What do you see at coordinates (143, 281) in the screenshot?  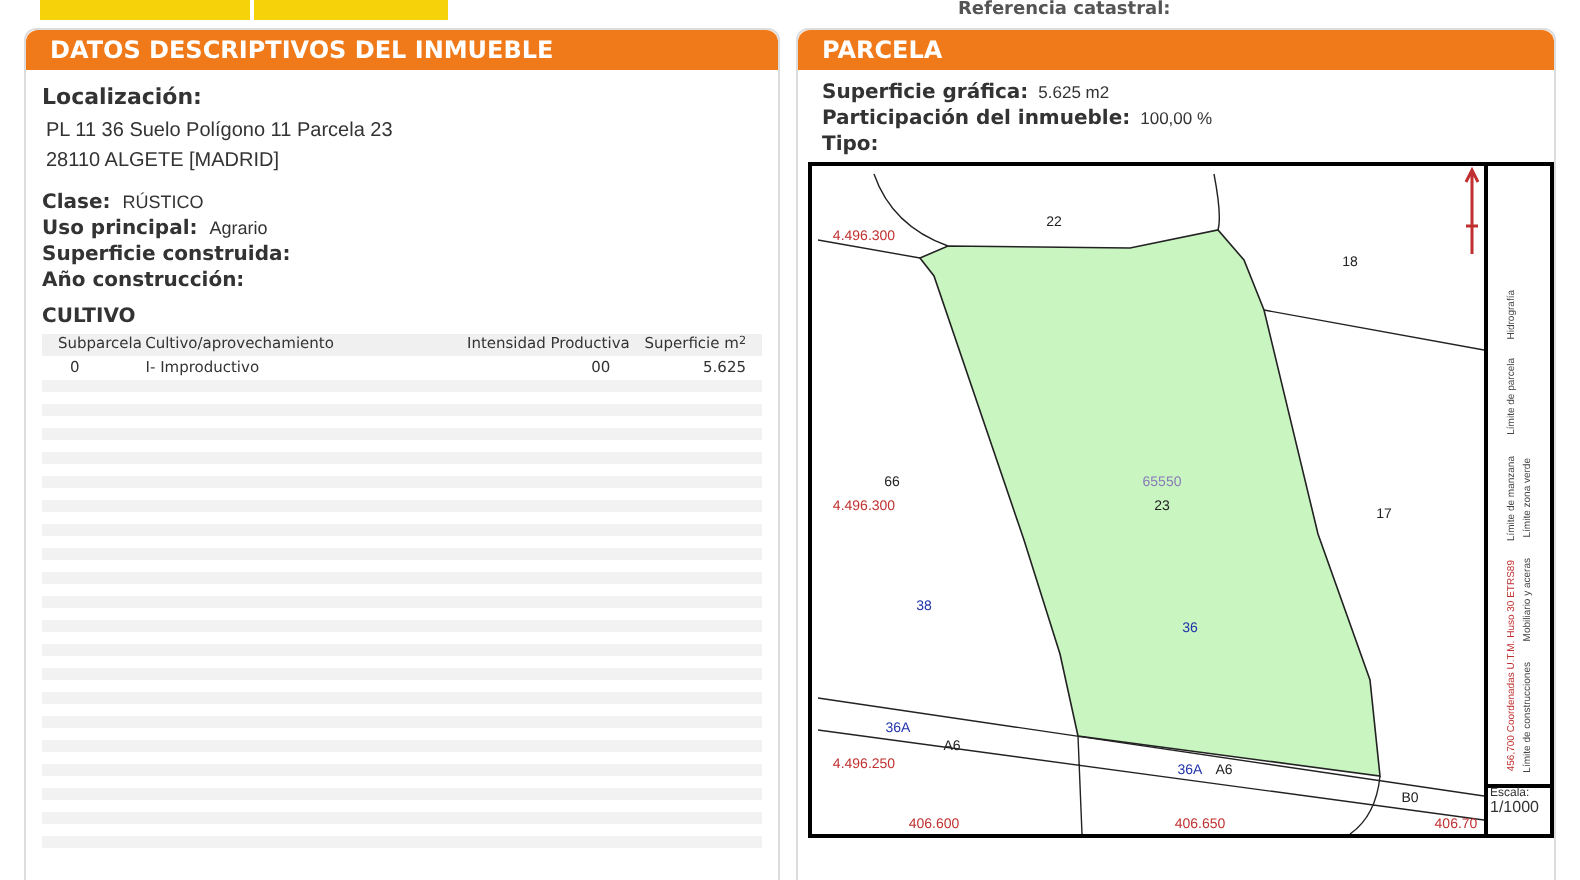 I see `field-label: Año construcción:` at bounding box center [143, 281].